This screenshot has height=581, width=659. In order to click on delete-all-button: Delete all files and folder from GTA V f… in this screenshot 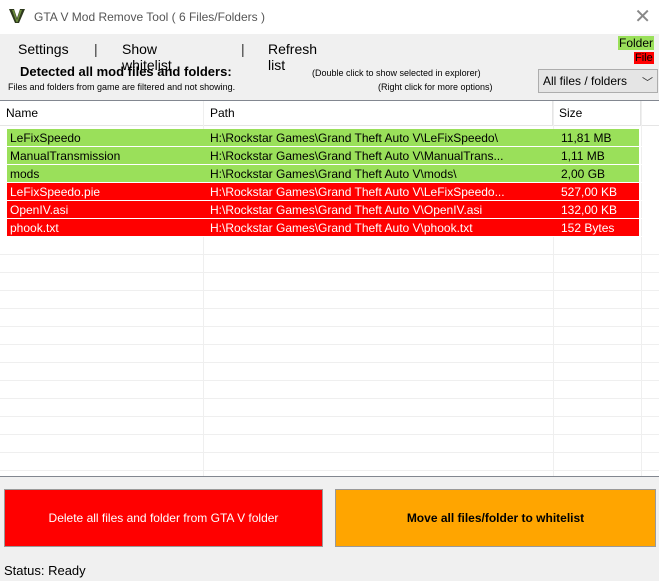, I will do `click(163, 518)`.